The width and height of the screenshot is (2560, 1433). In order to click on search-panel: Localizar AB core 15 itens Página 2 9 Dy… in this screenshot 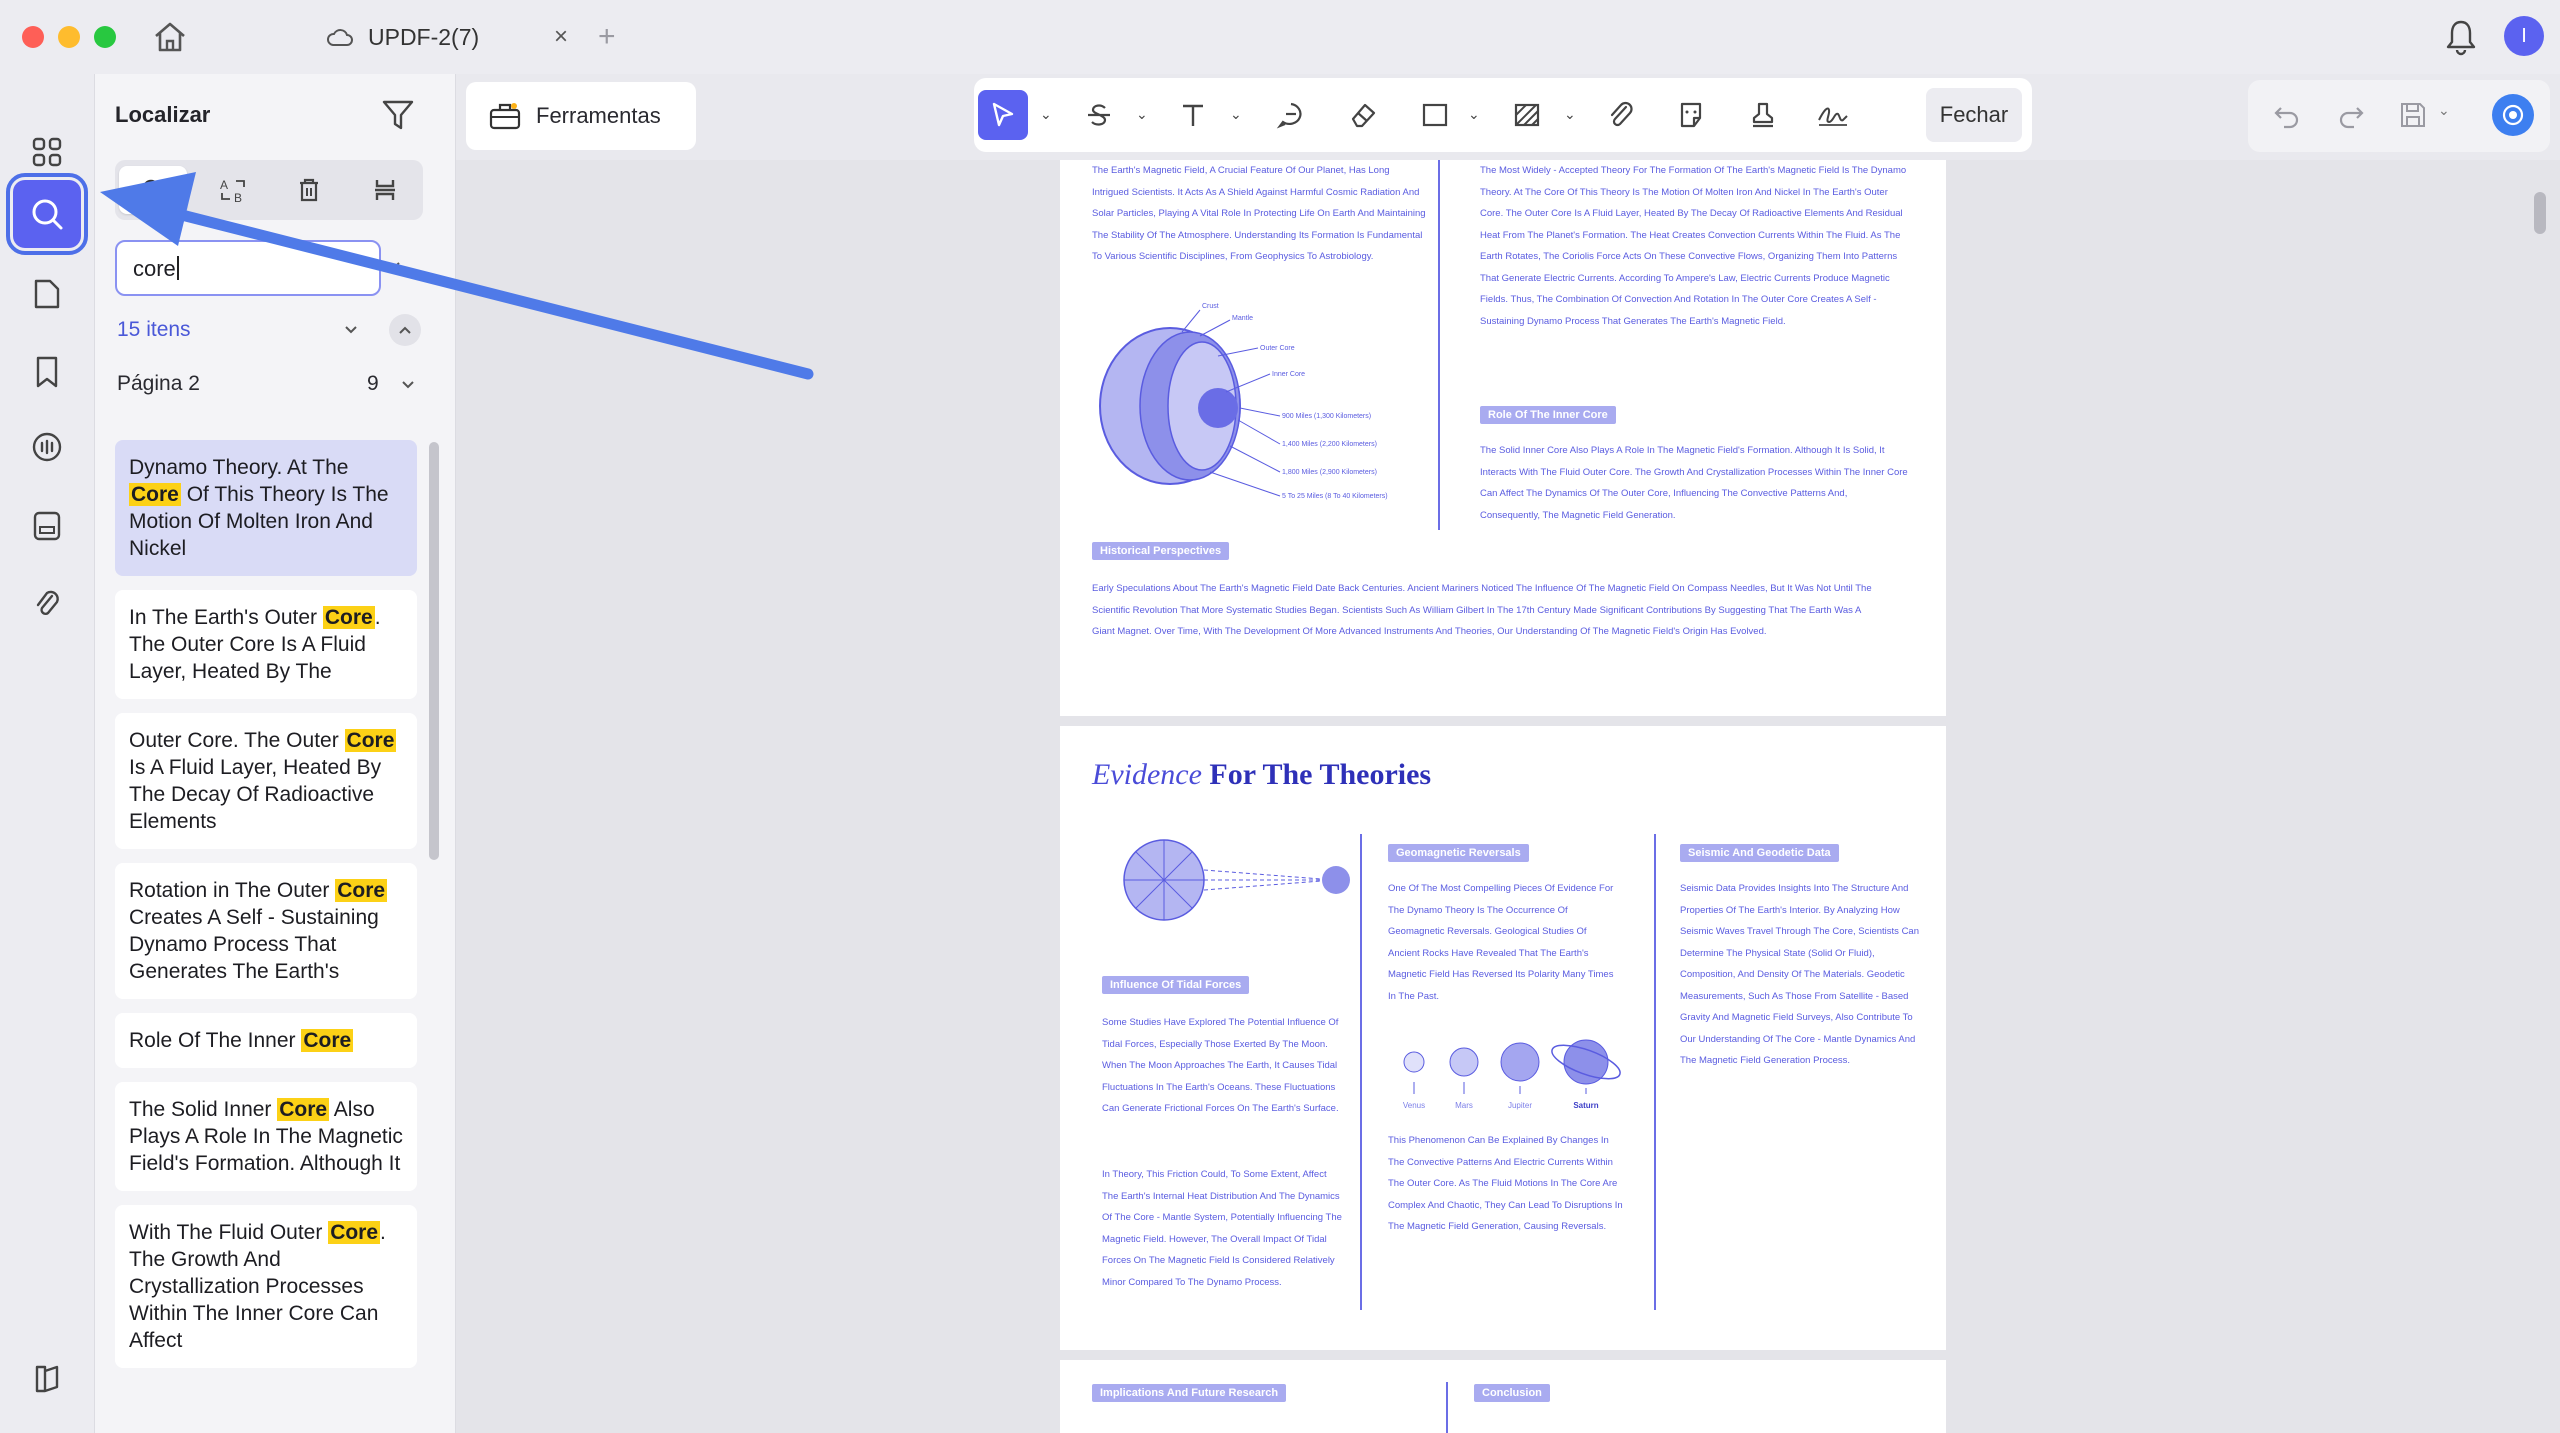, I will do `click(275, 753)`.